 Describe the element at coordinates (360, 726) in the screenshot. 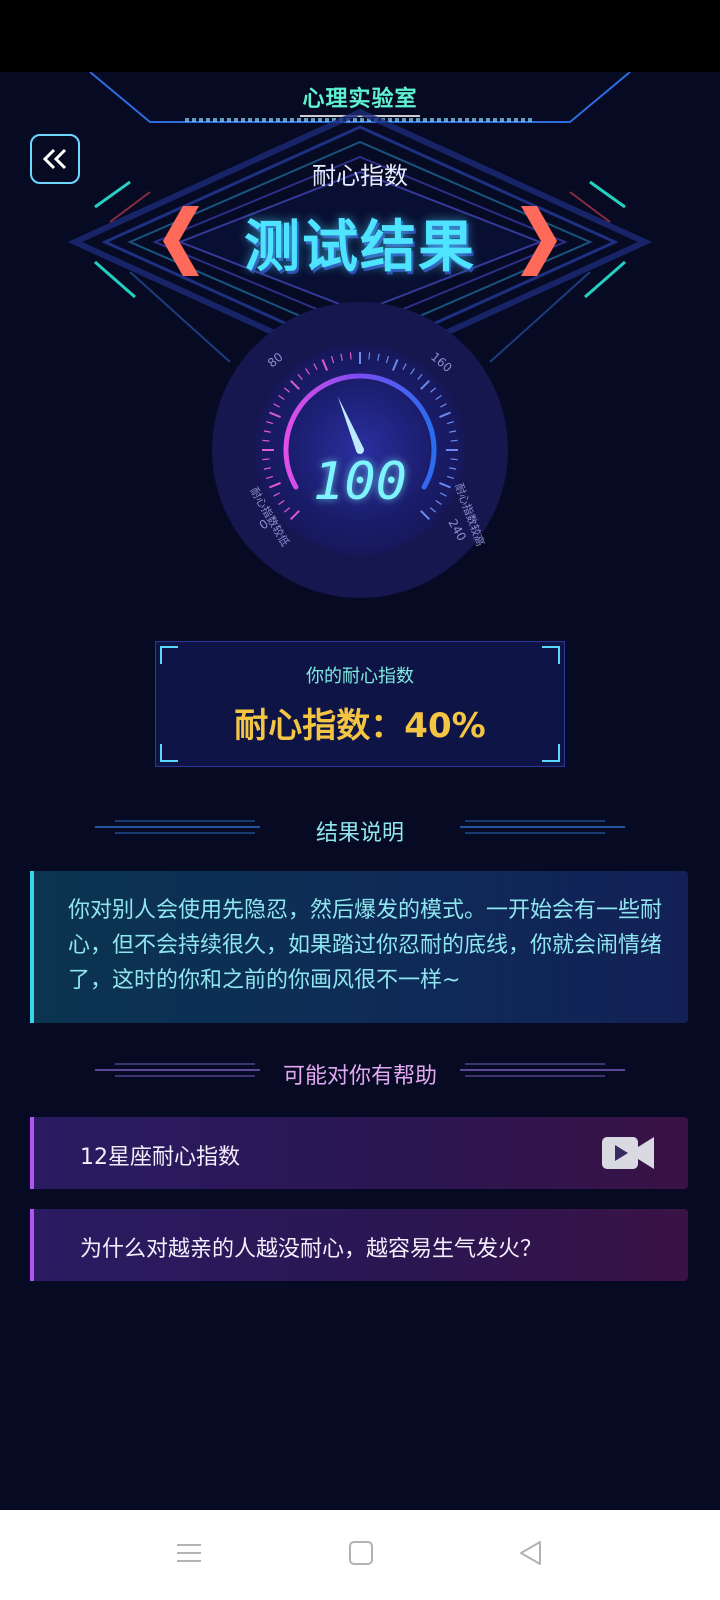

I see `score-value: 耐心指数：40%` at that location.